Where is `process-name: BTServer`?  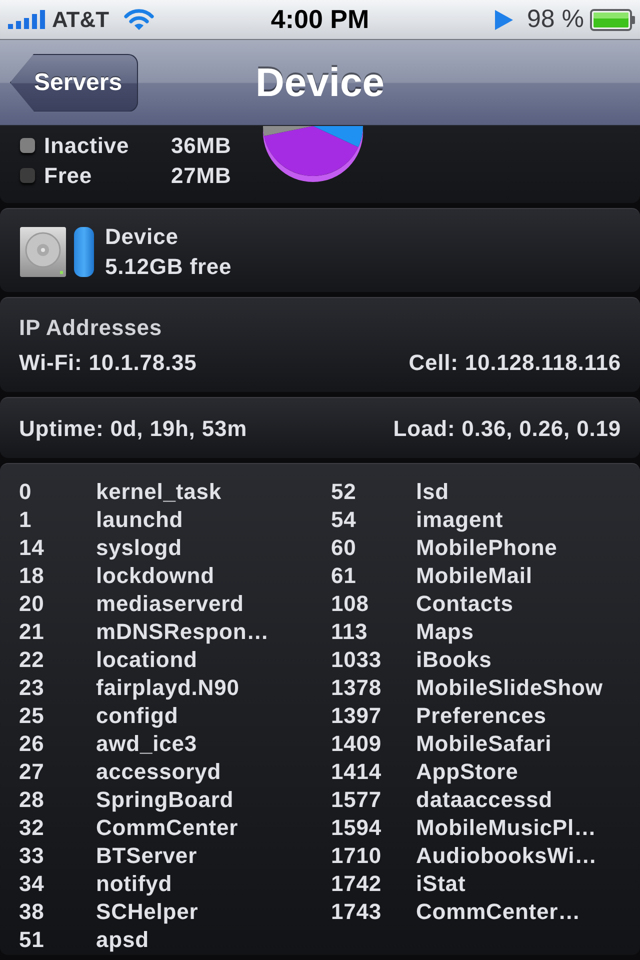 process-name: BTServer is located at coordinates (147, 856).